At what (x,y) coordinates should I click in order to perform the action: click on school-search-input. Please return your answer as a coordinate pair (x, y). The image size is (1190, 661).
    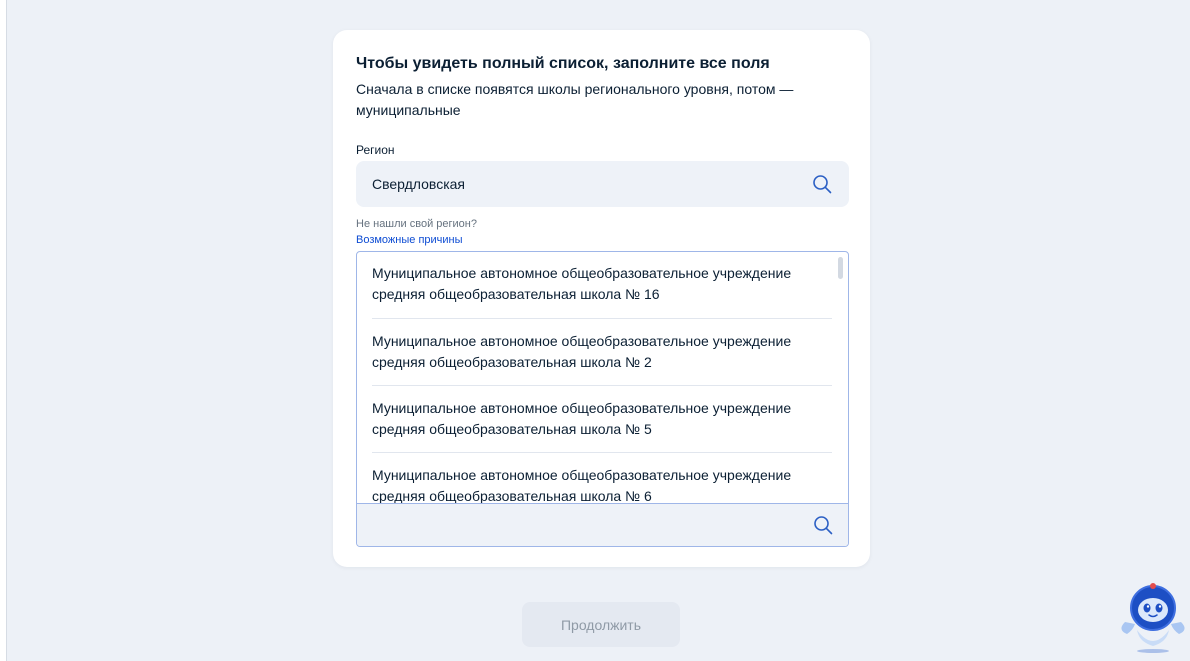
    Looking at the image, I should click on (592, 525).